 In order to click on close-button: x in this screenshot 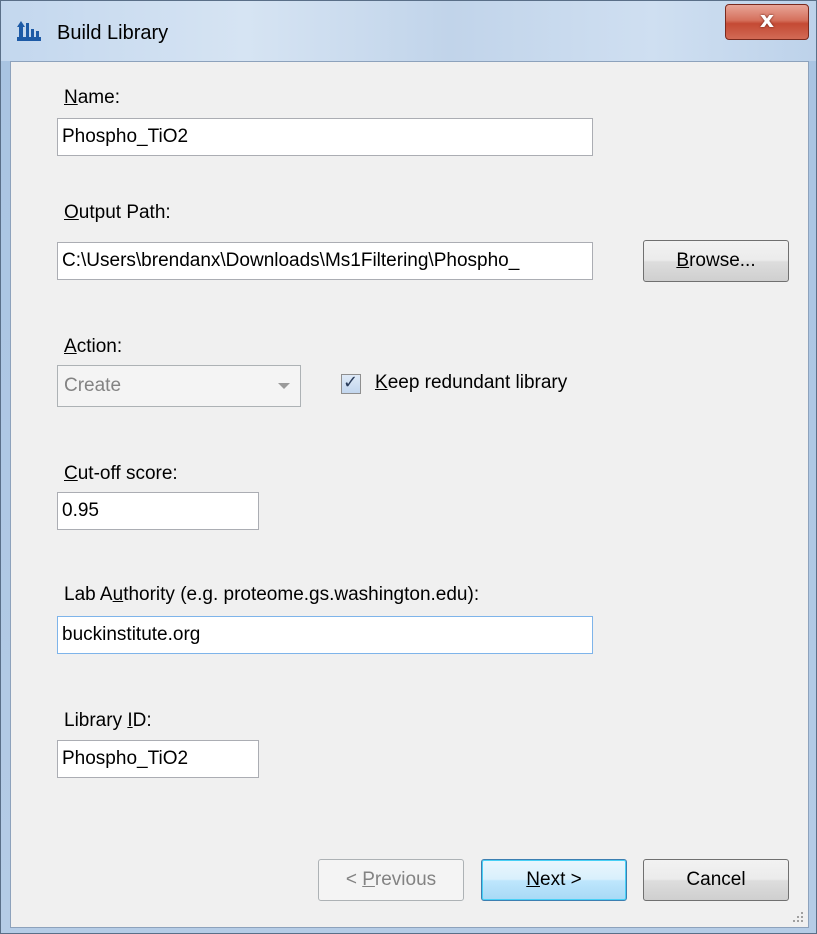, I will do `click(767, 22)`.